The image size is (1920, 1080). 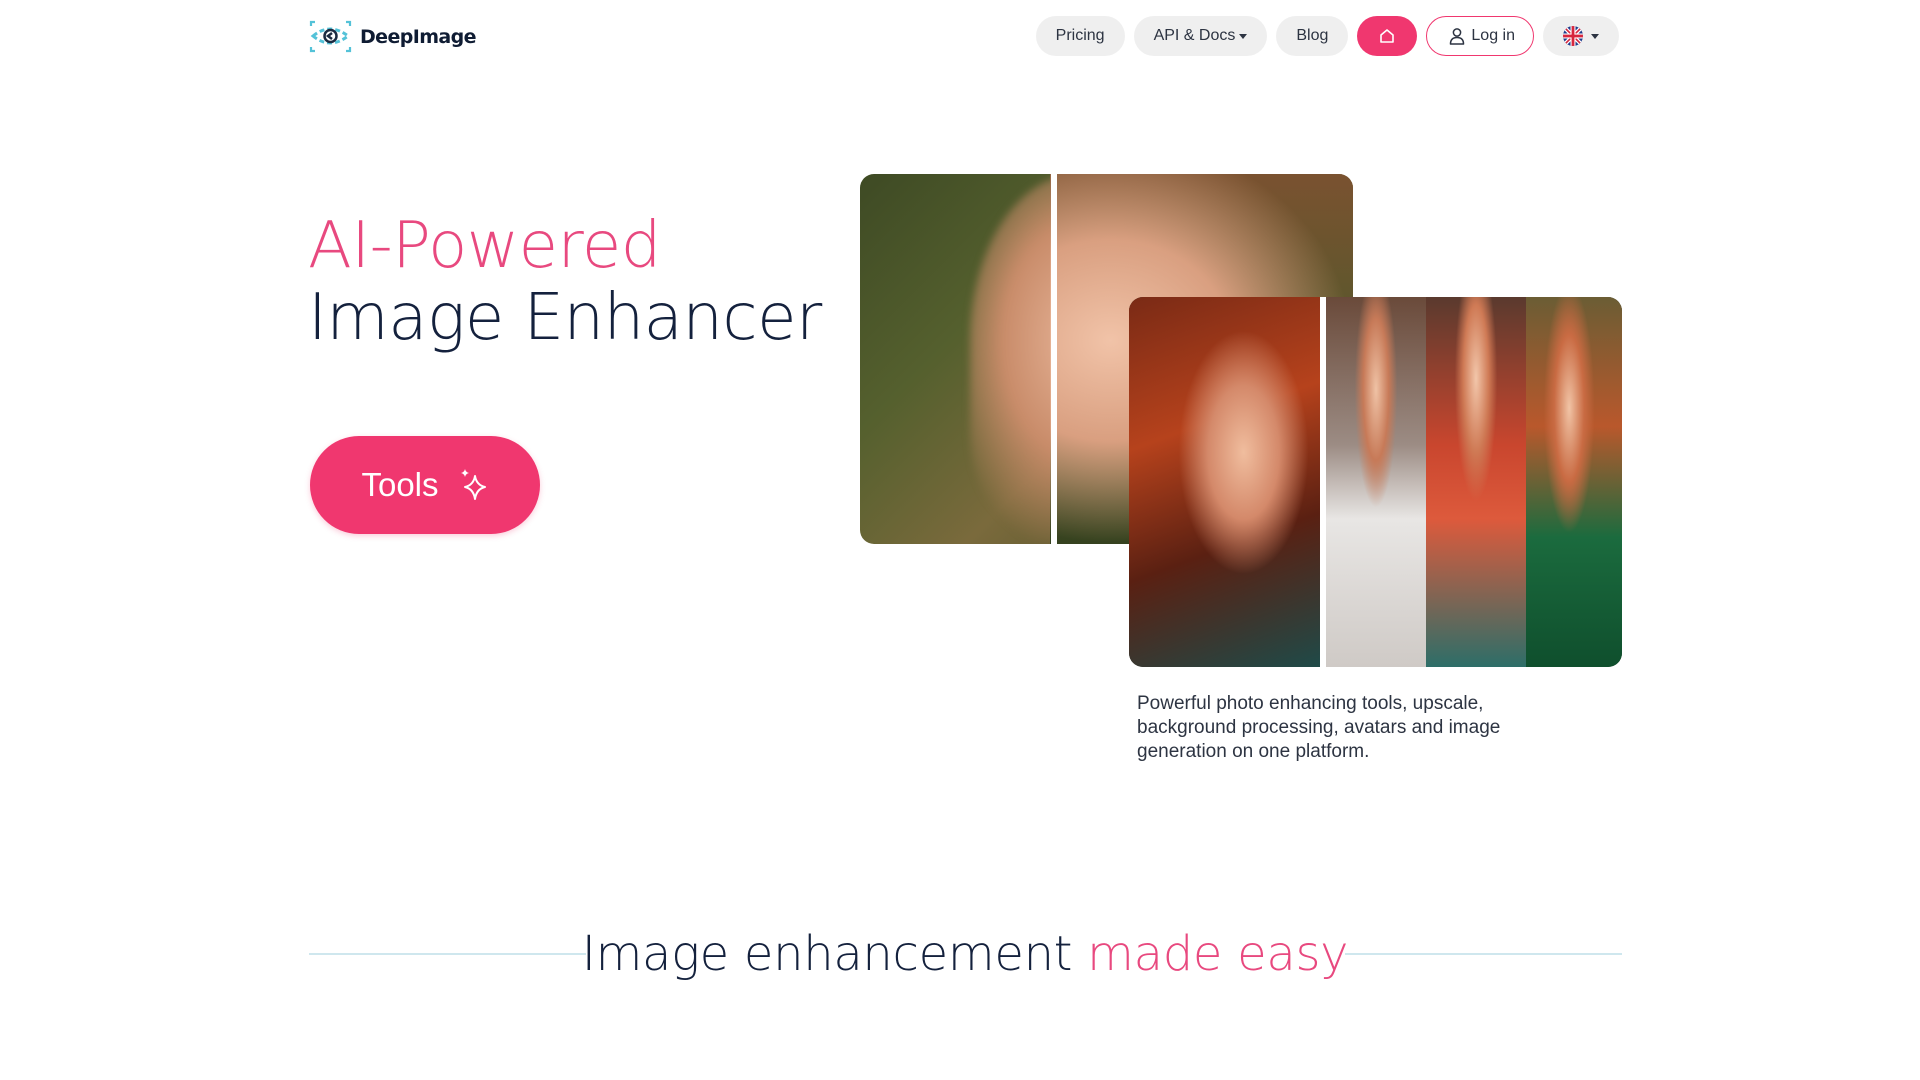 What do you see at coordinates (1574, 482) in the screenshot?
I see `avatar-green-dress` at bounding box center [1574, 482].